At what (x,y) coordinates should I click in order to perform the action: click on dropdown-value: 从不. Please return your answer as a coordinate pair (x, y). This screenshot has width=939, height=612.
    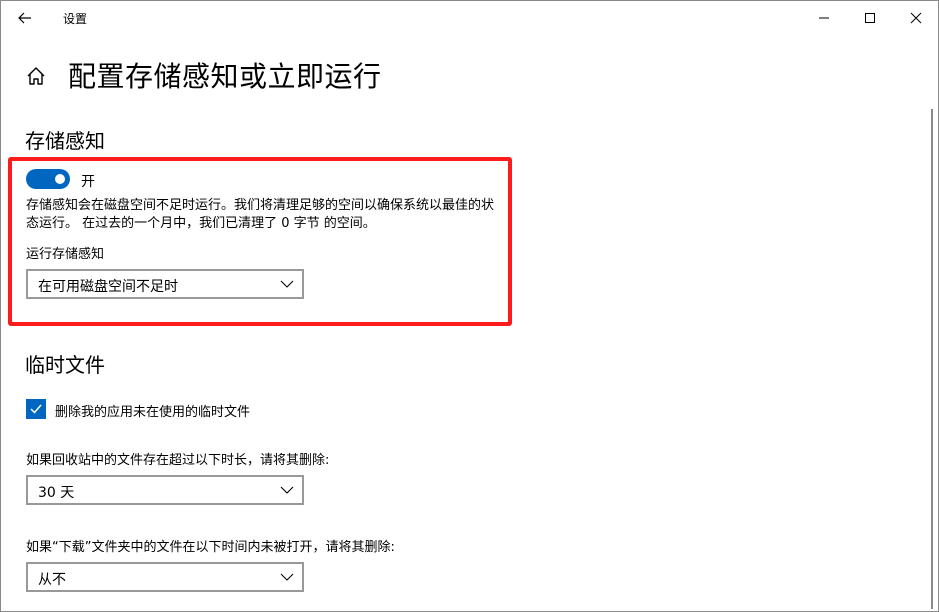
    Looking at the image, I should click on (52, 580).